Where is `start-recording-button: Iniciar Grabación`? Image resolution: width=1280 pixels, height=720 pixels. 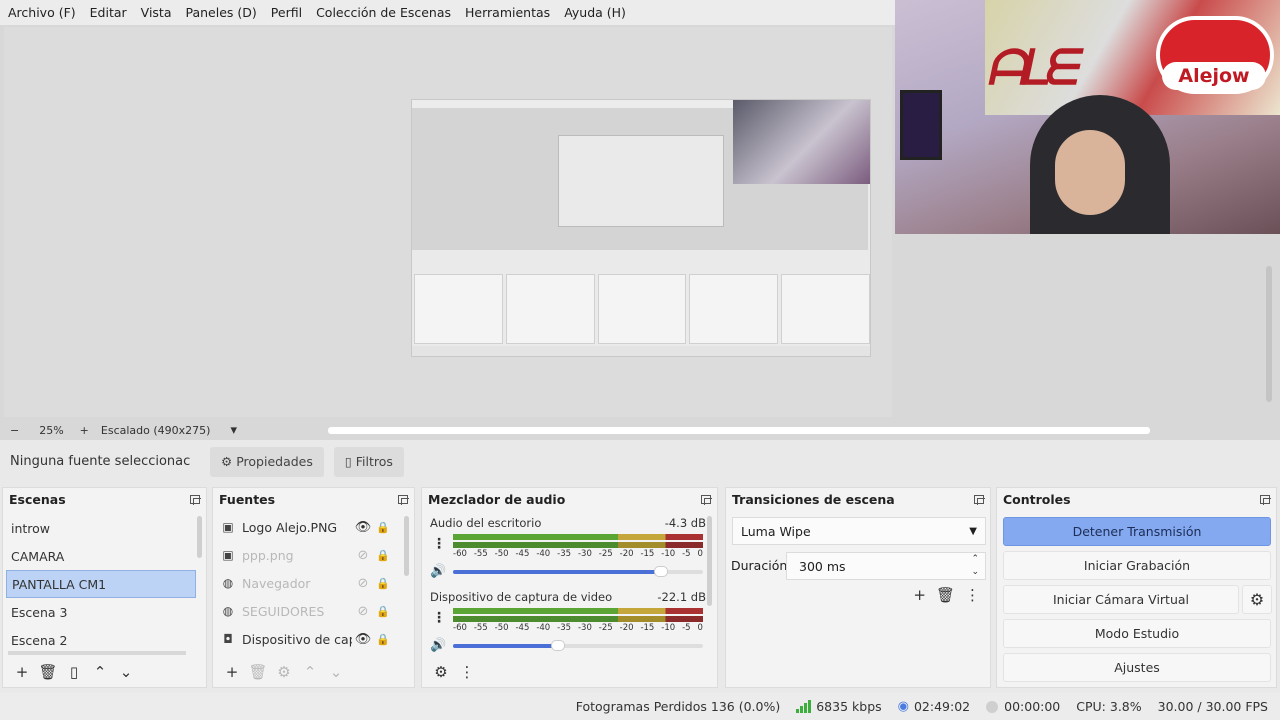 start-recording-button: Iniciar Grabación is located at coordinates (1137, 565).